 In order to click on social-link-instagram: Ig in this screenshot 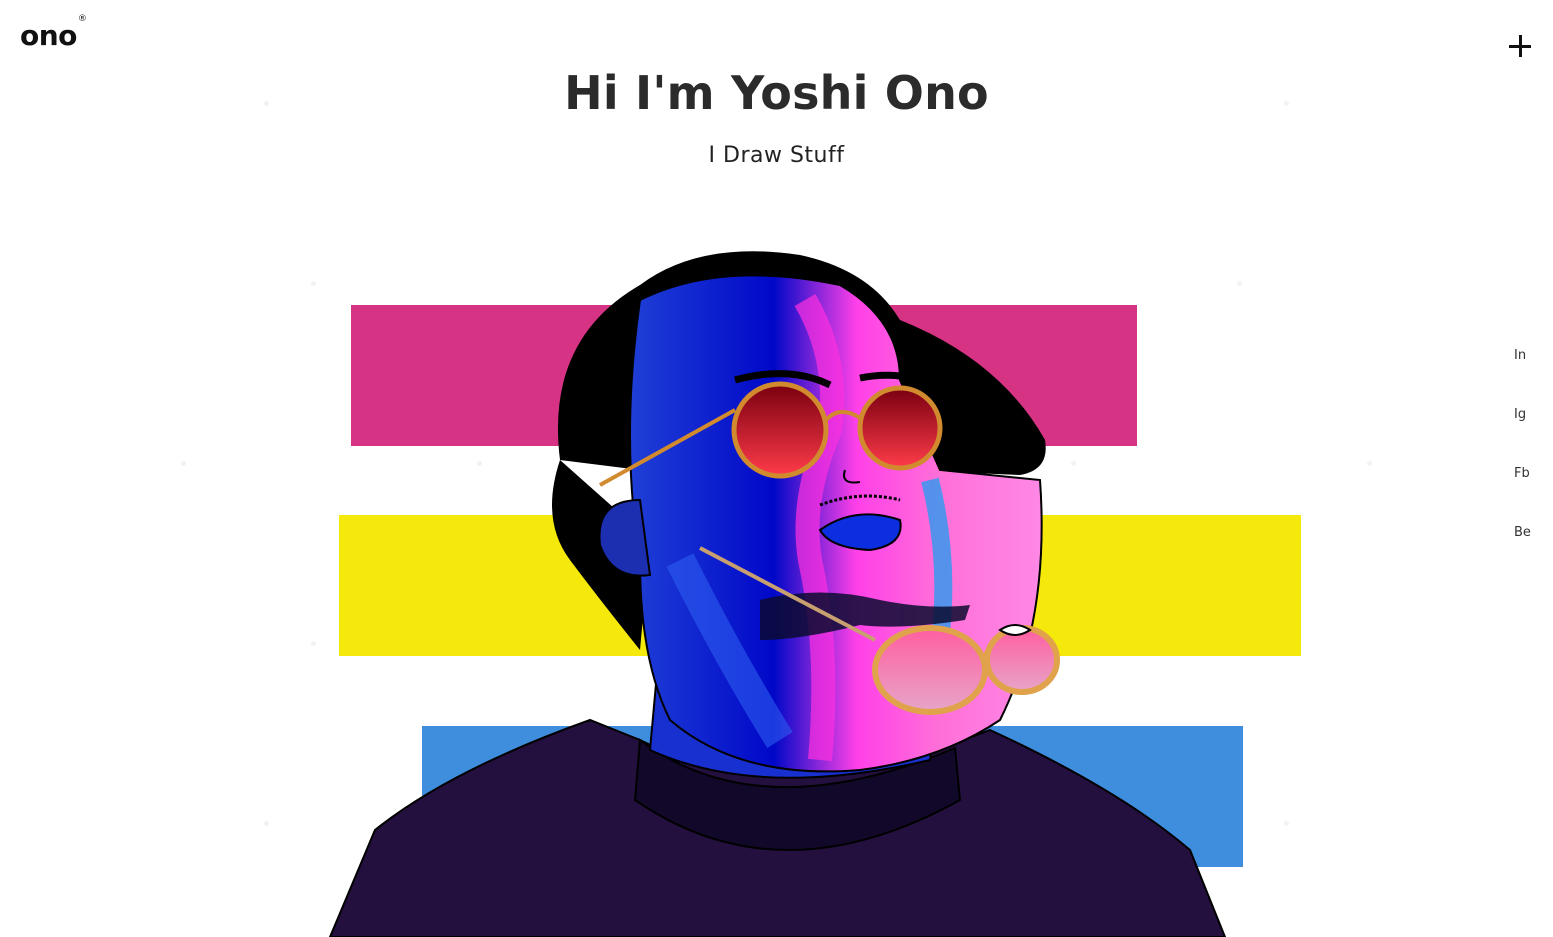, I will do `click(1529, 417)`.